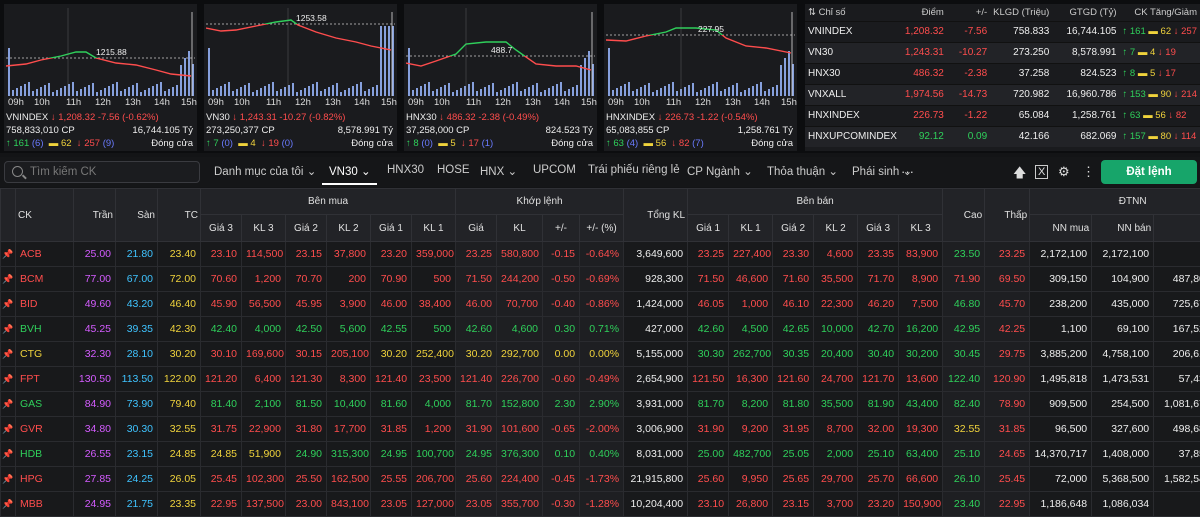  I want to click on buy-volume: 10,400, so click(349, 404).